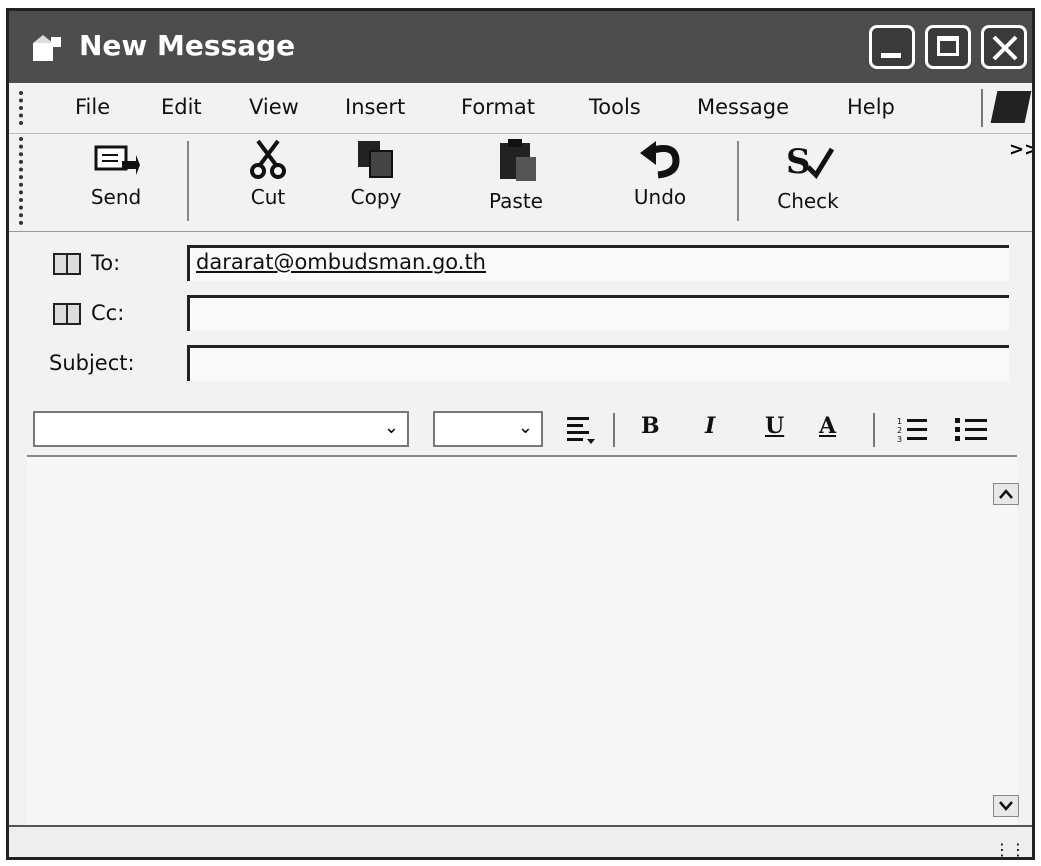  I want to click on close-button, so click(1004, 47).